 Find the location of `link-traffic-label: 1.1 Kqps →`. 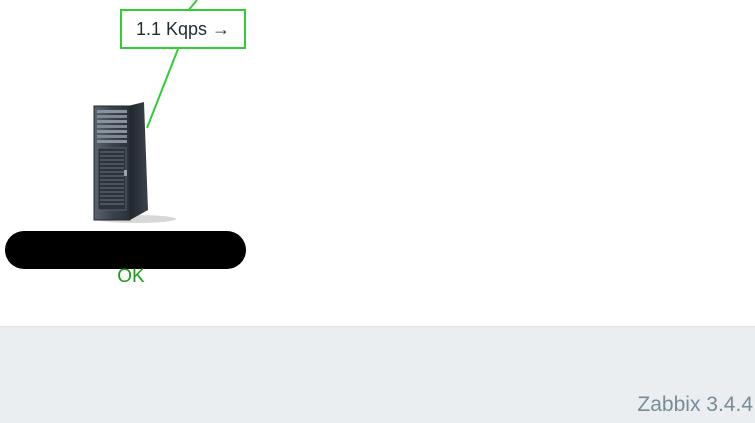

link-traffic-label: 1.1 Kqps → is located at coordinates (183, 29).